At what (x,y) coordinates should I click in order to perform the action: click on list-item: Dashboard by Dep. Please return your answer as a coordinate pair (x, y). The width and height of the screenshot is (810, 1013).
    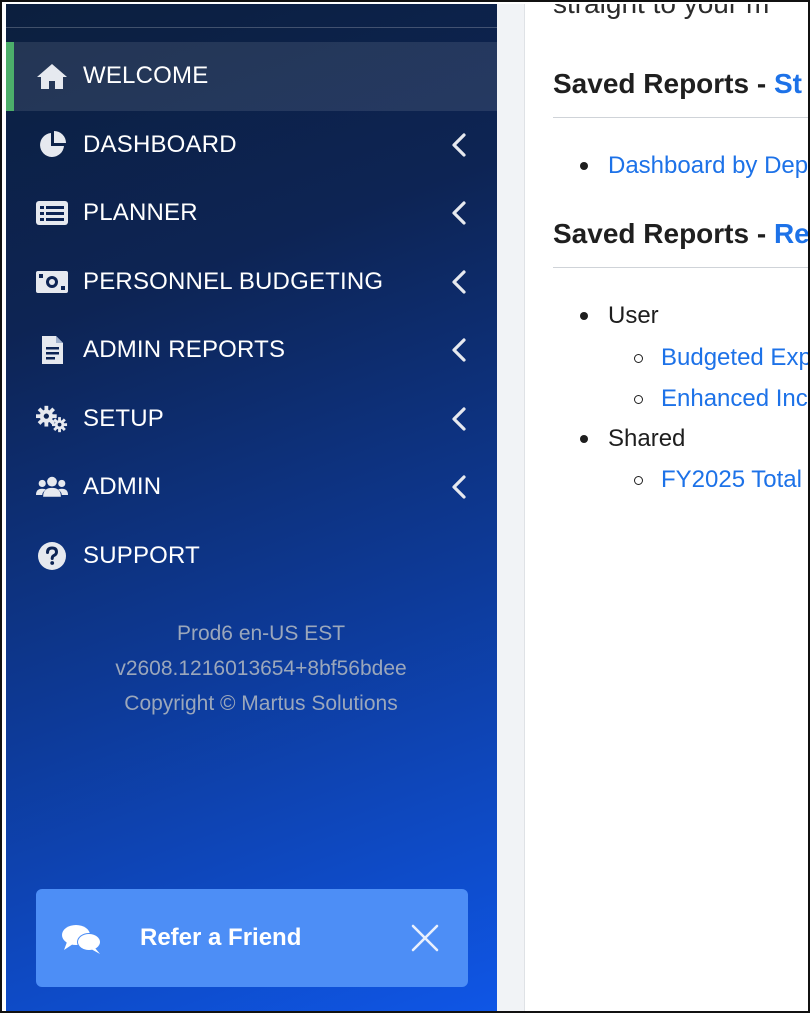
    Looking at the image, I should click on (694, 166).